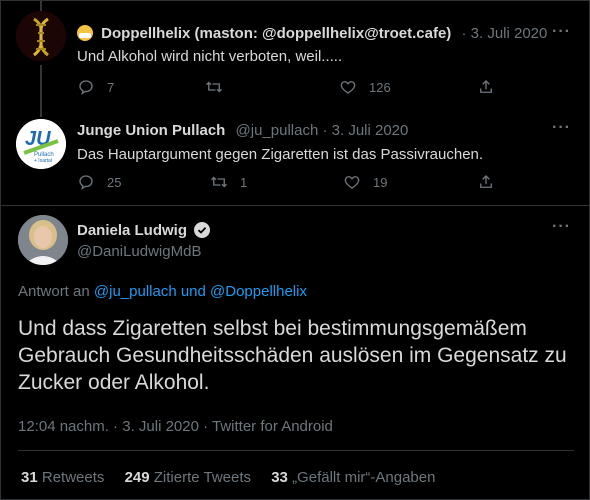 The image size is (590, 500). Describe the element at coordinates (292, 183) in the screenshot. I see `tweet-actions: 25 1 19` at that location.